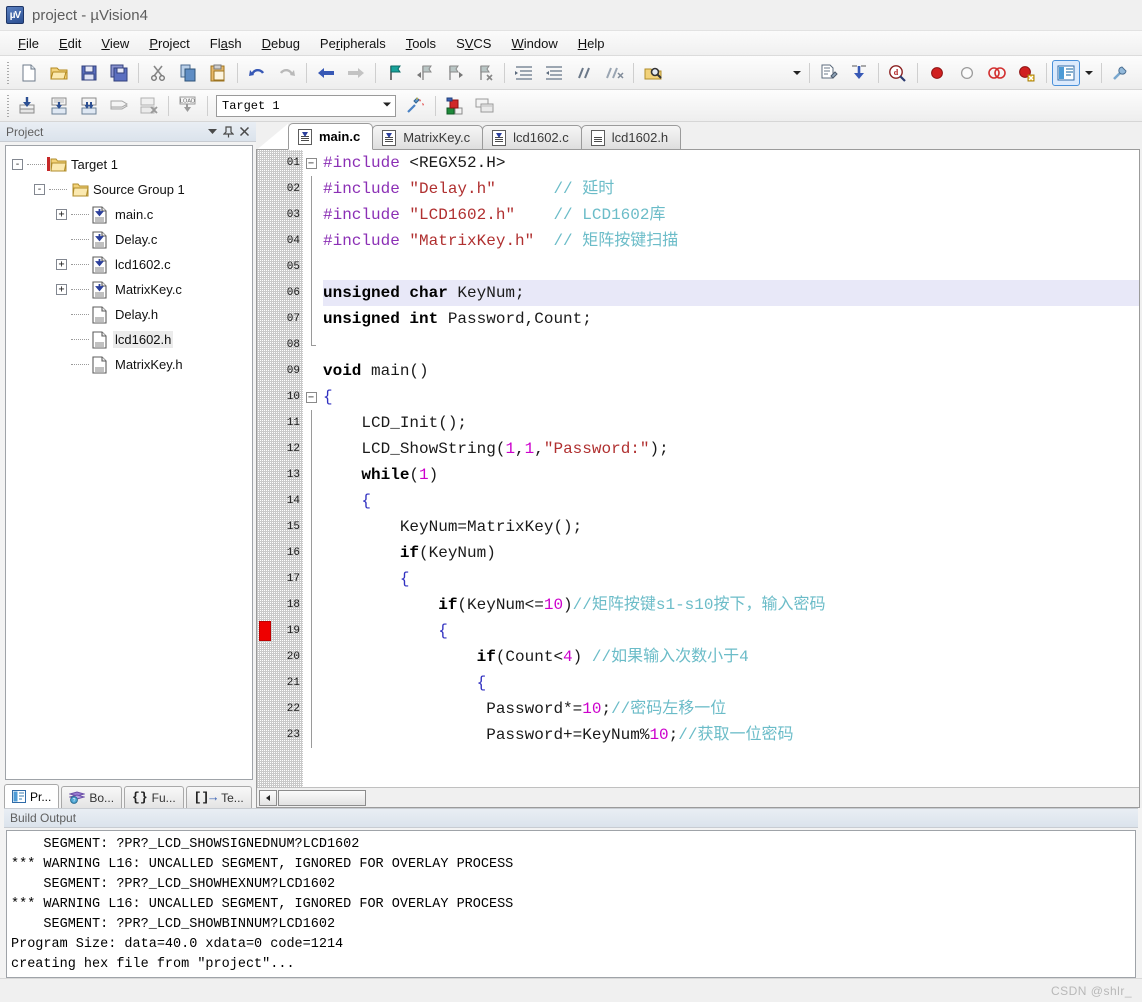 The height and width of the screenshot is (1002, 1142). I want to click on forward-icon, so click(356, 73).